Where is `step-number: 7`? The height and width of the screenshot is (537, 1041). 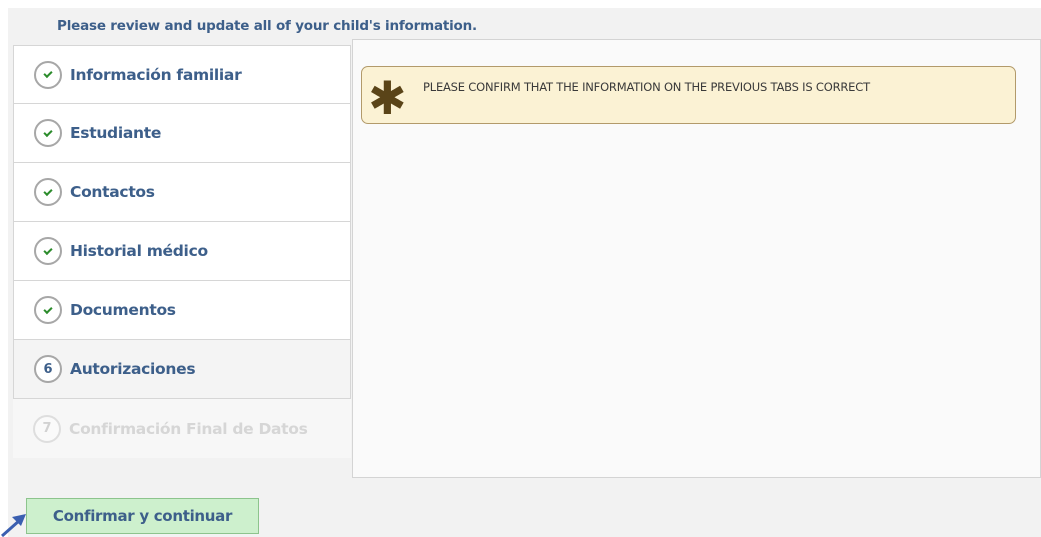 step-number: 7 is located at coordinates (47, 428).